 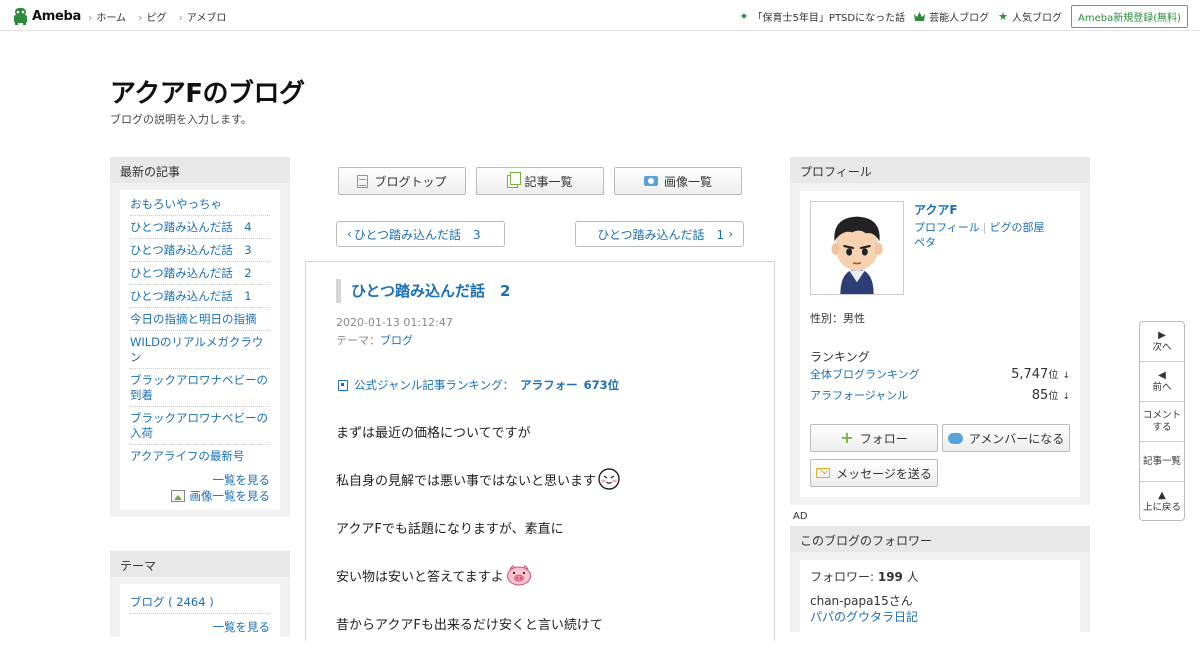 I want to click on next-entry-label: ひとつ踏み込んだ話 1, so click(x=661, y=234).